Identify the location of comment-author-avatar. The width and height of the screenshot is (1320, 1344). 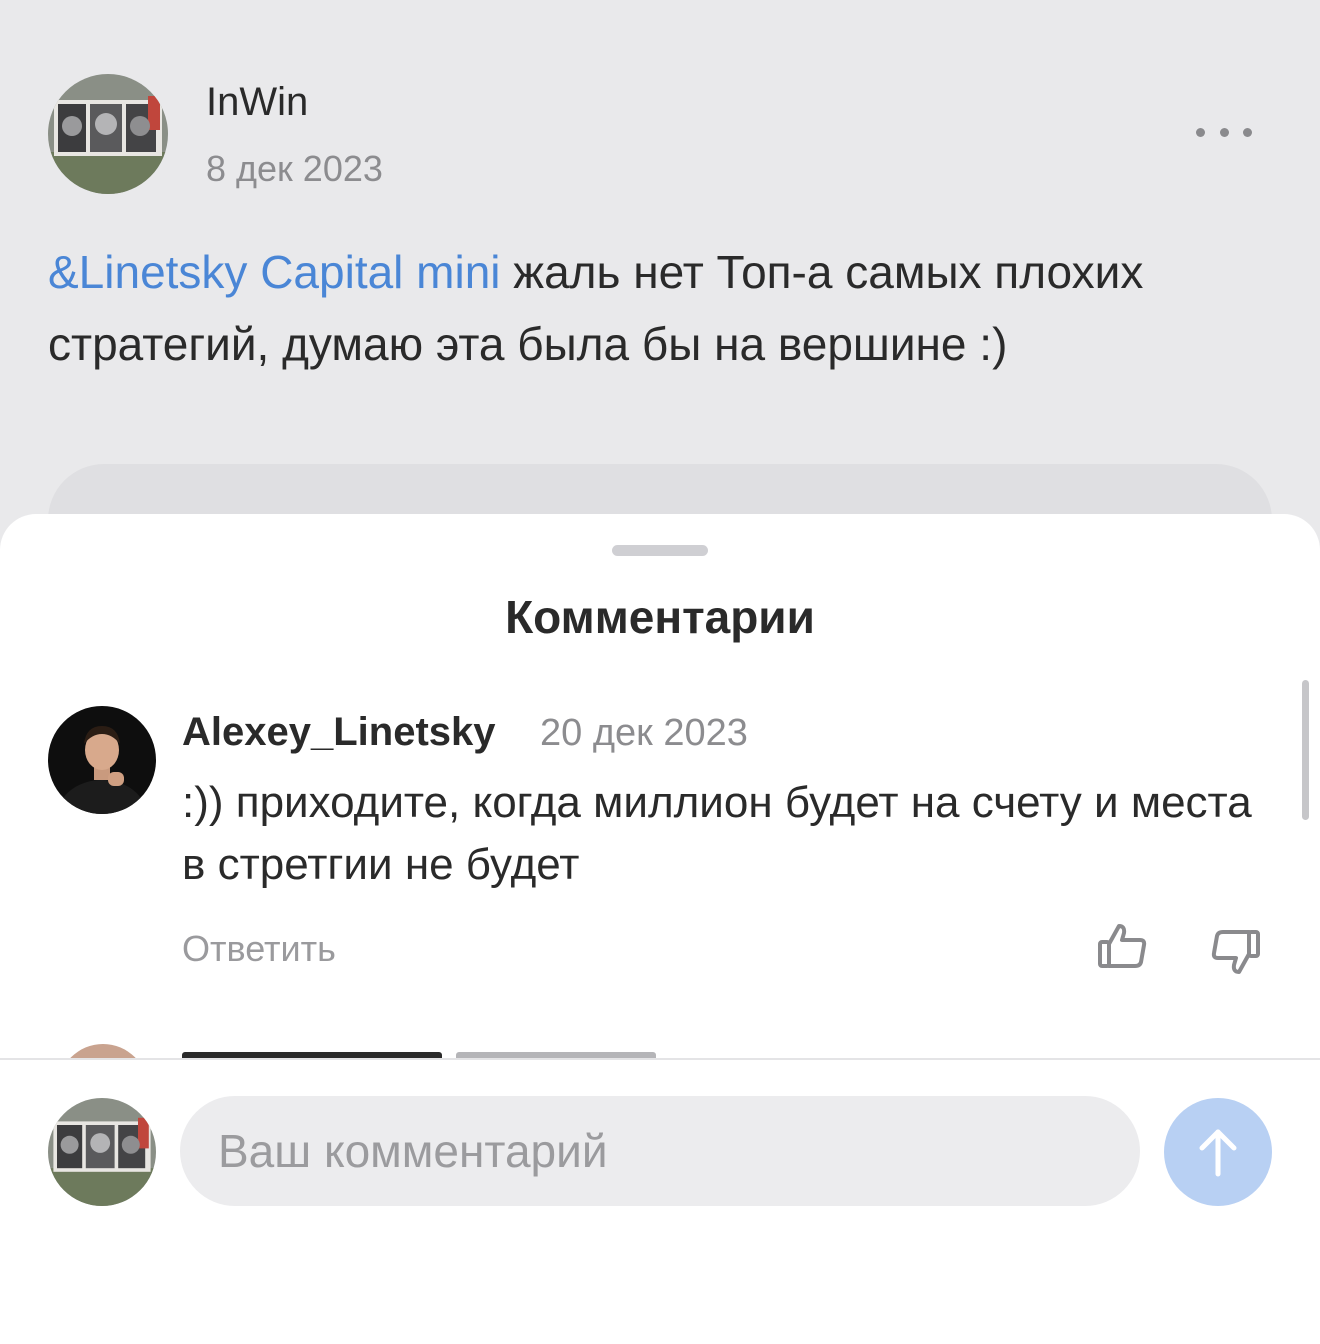
(102, 760).